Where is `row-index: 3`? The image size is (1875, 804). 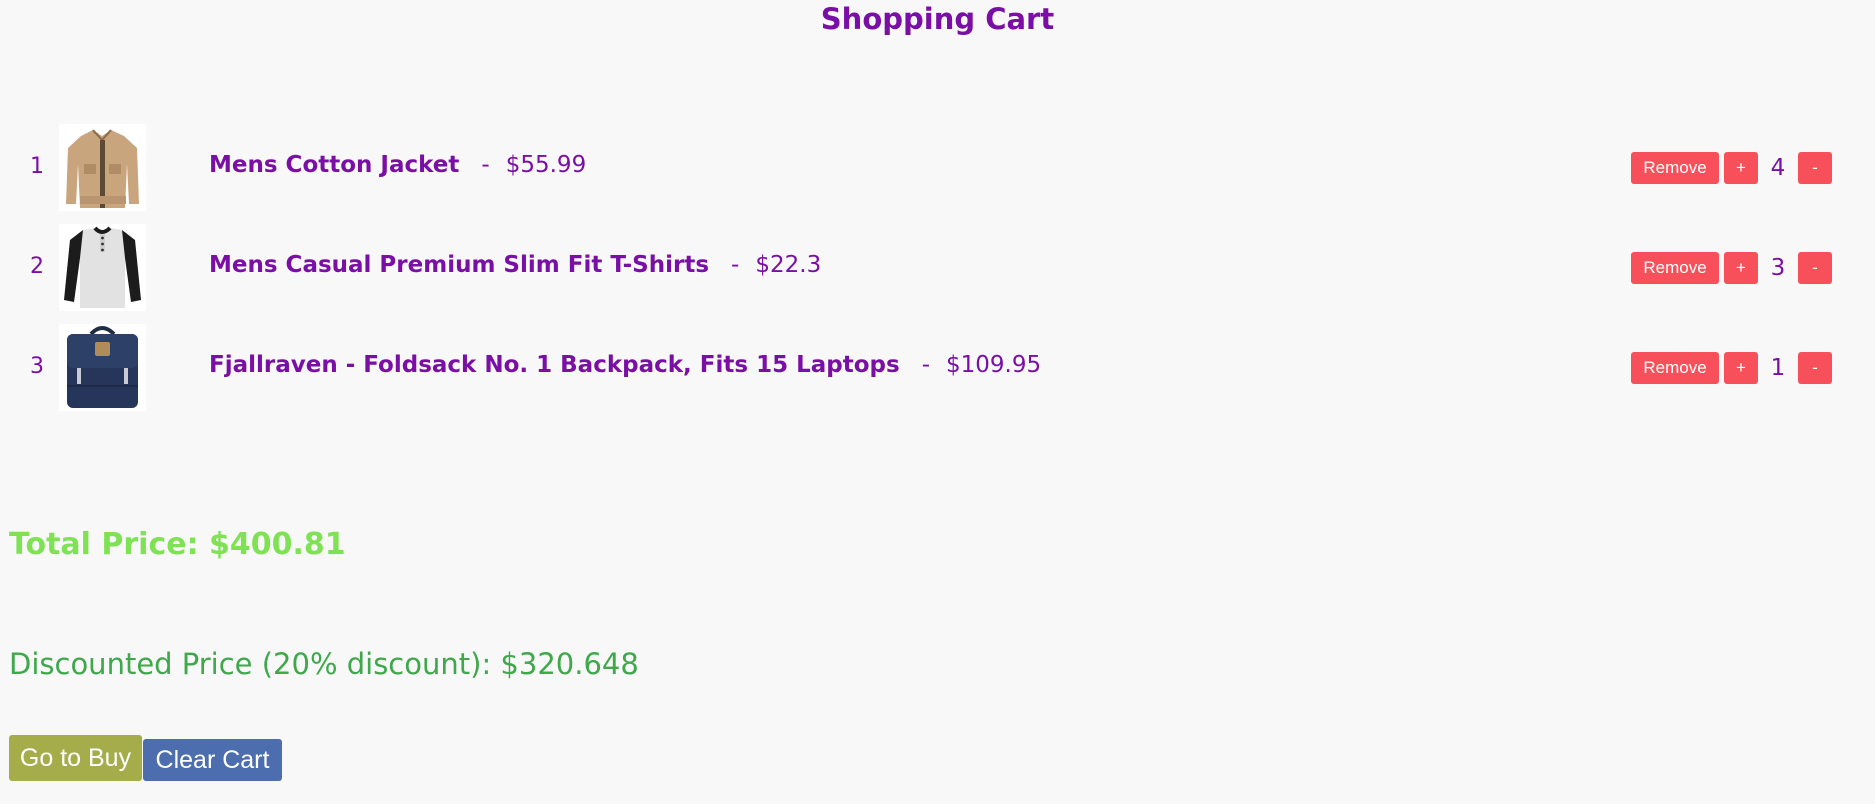
row-index: 3 is located at coordinates (37, 366).